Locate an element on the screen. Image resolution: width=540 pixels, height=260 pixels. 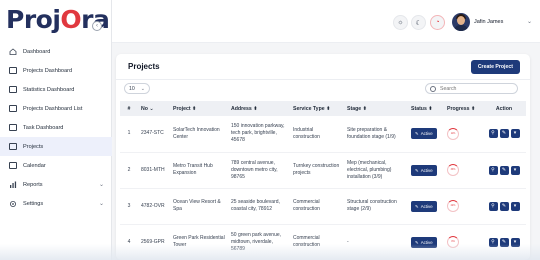
row-stage: Structural construction stage (2/9) is located at coordinates (376, 206).